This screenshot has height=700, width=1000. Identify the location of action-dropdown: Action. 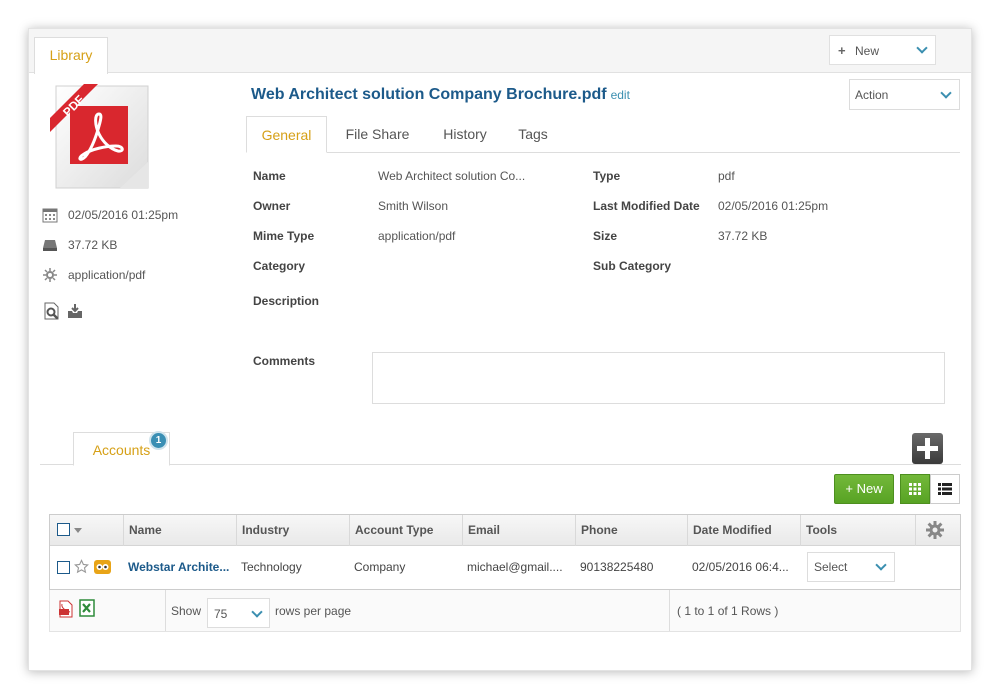
(904, 94).